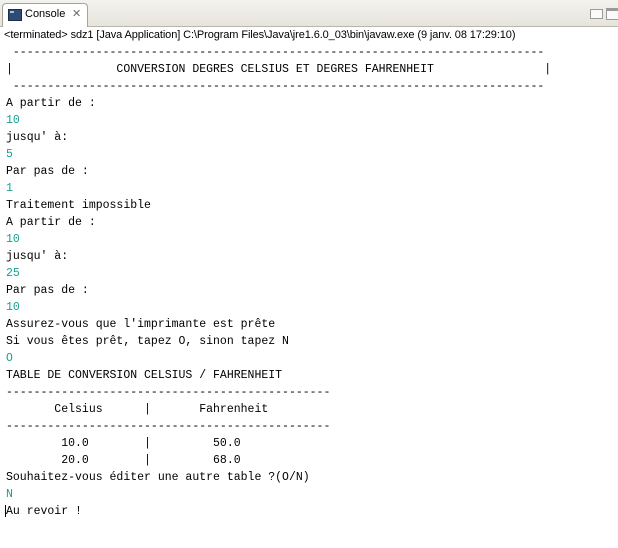 This screenshot has width=618, height=548. Describe the element at coordinates (141, 324) in the screenshot. I see `console-output-line: Assurez-vous que l'imprimante est prête` at that location.